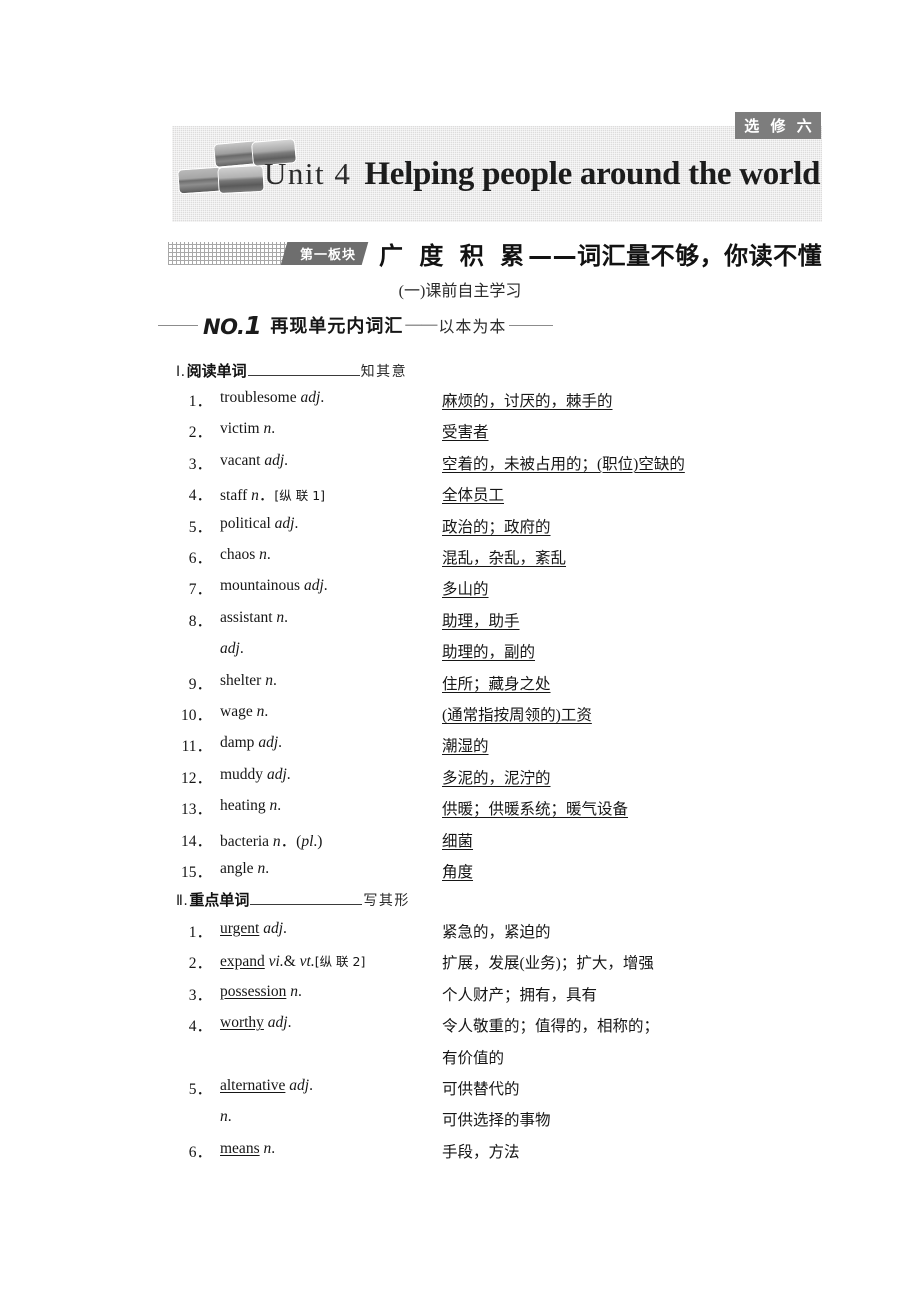 This screenshot has width=920, height=1302. What do you see at coordinates (248, 1148) in the screenshot?
I see `vocab-term: means n.` at bounding box center [248, 1148].